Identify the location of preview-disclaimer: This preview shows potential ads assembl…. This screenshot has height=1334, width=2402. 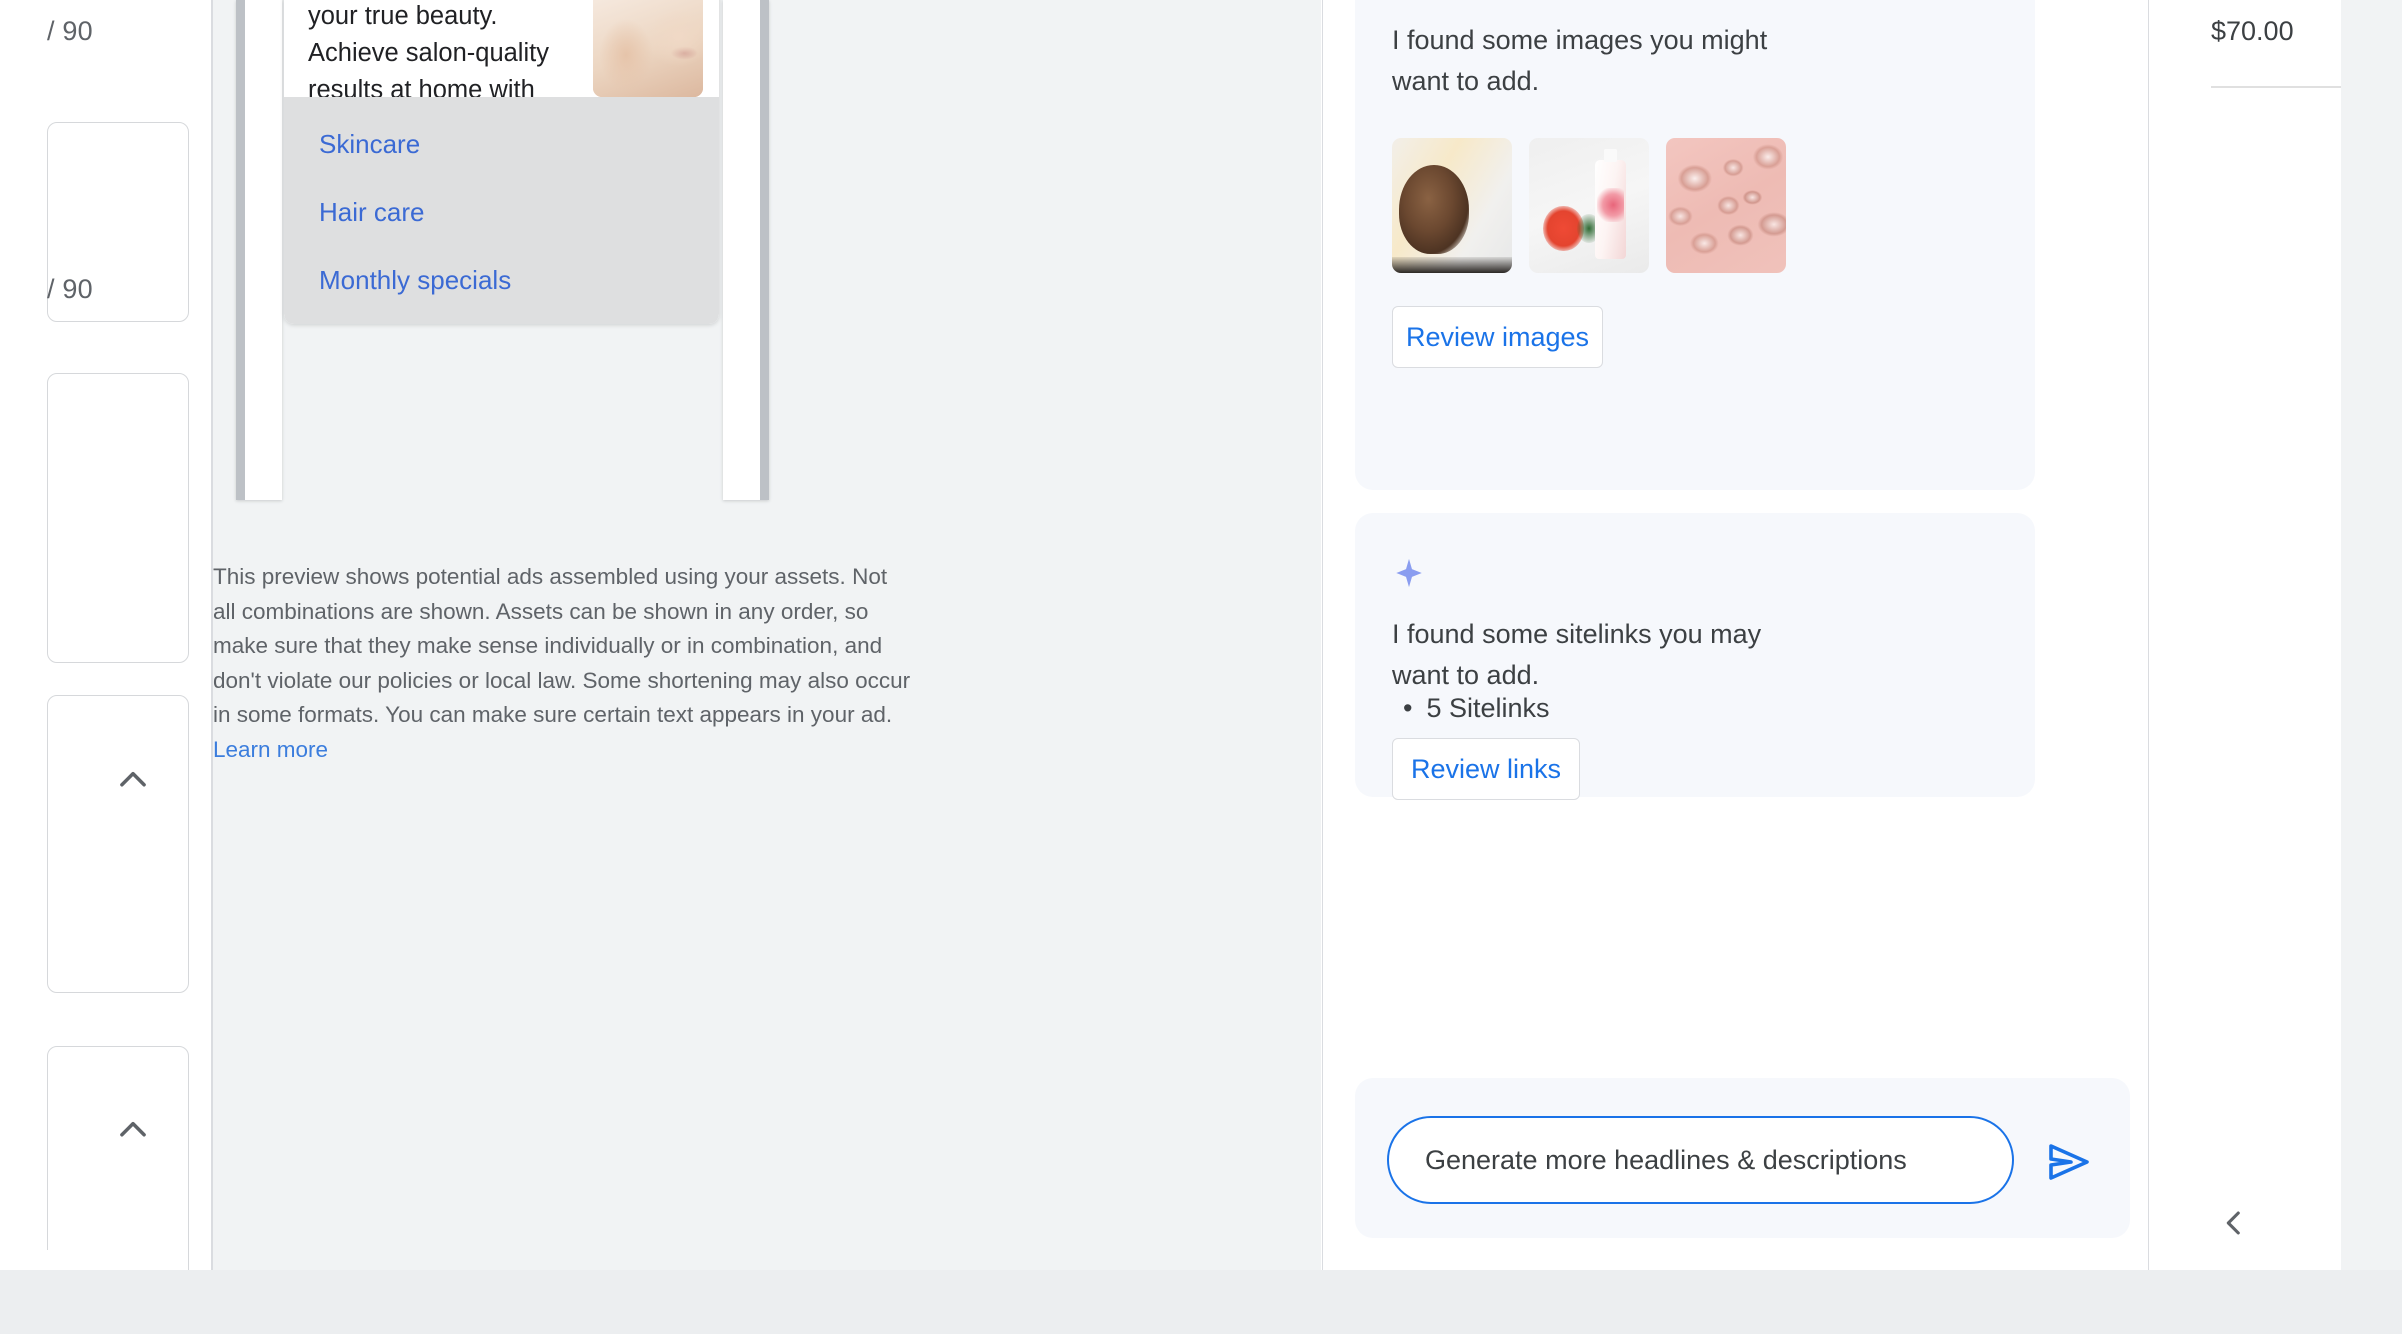
(563, 663).